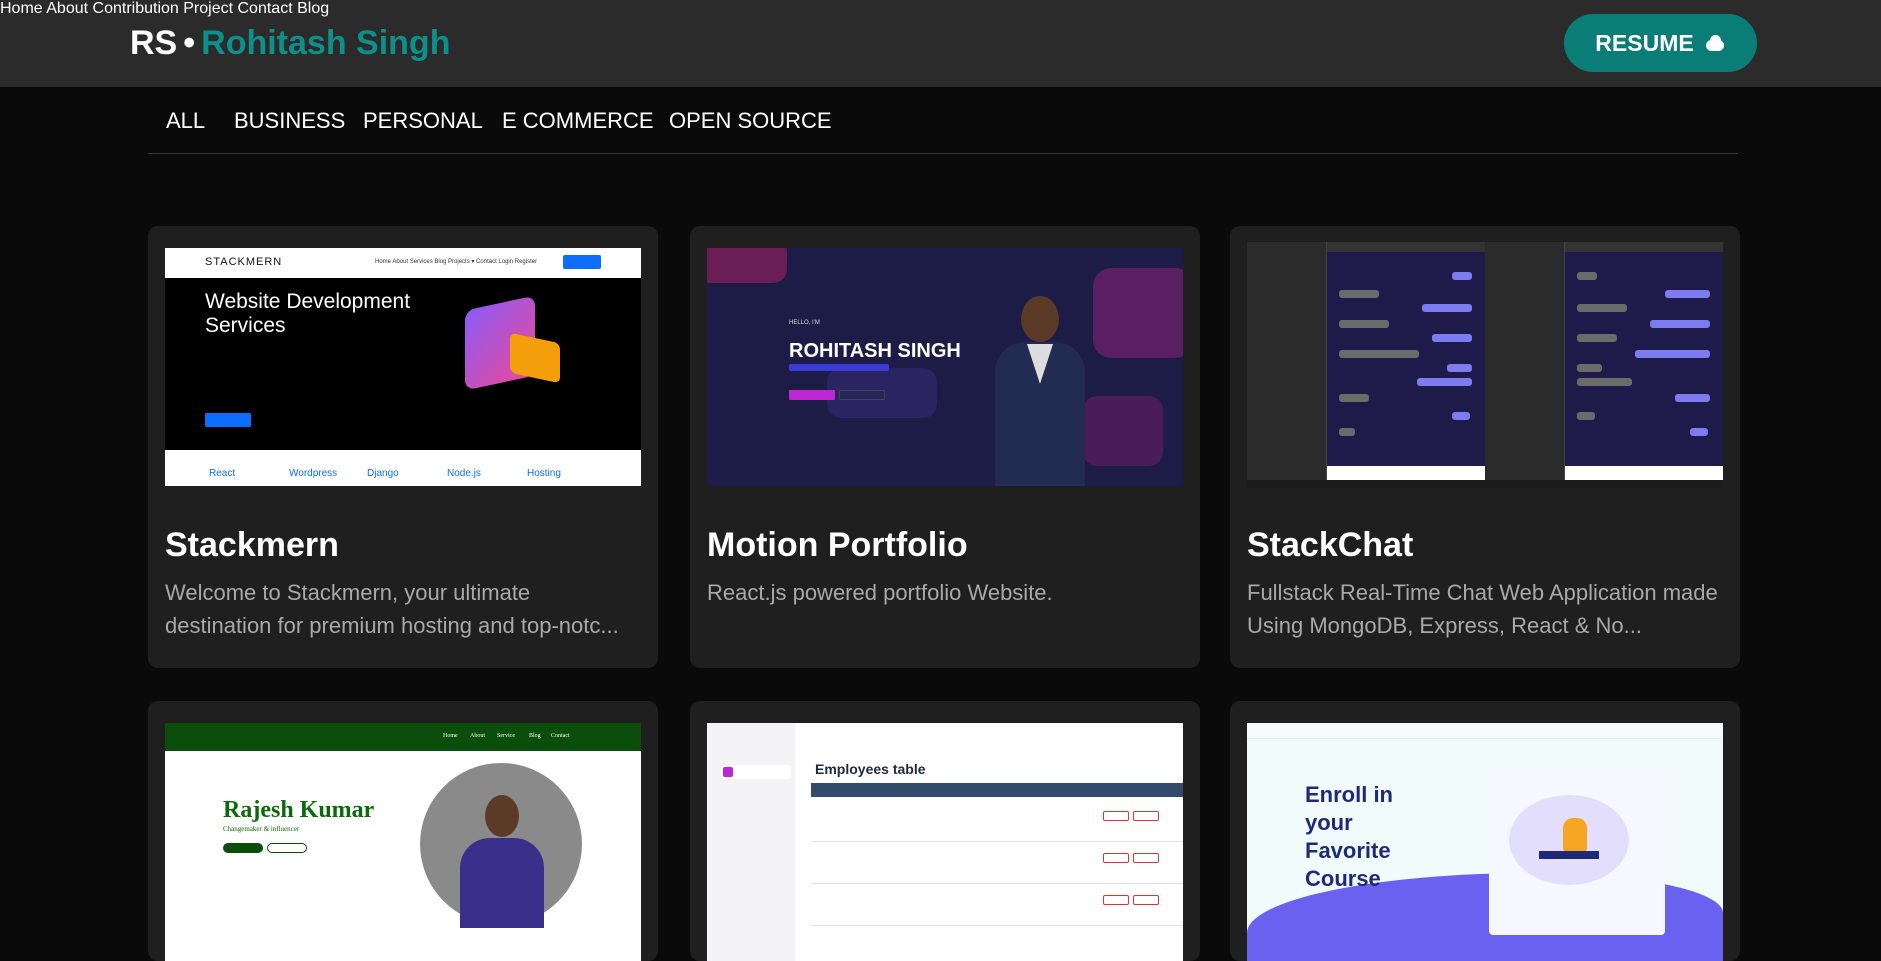 Image resolution: width=1881 pixels, height=961 pixels. What do you see at coordinates (222, 473) in the screenshot?
I see `thumb-footer-item: React` at bounding box center [222, 473].